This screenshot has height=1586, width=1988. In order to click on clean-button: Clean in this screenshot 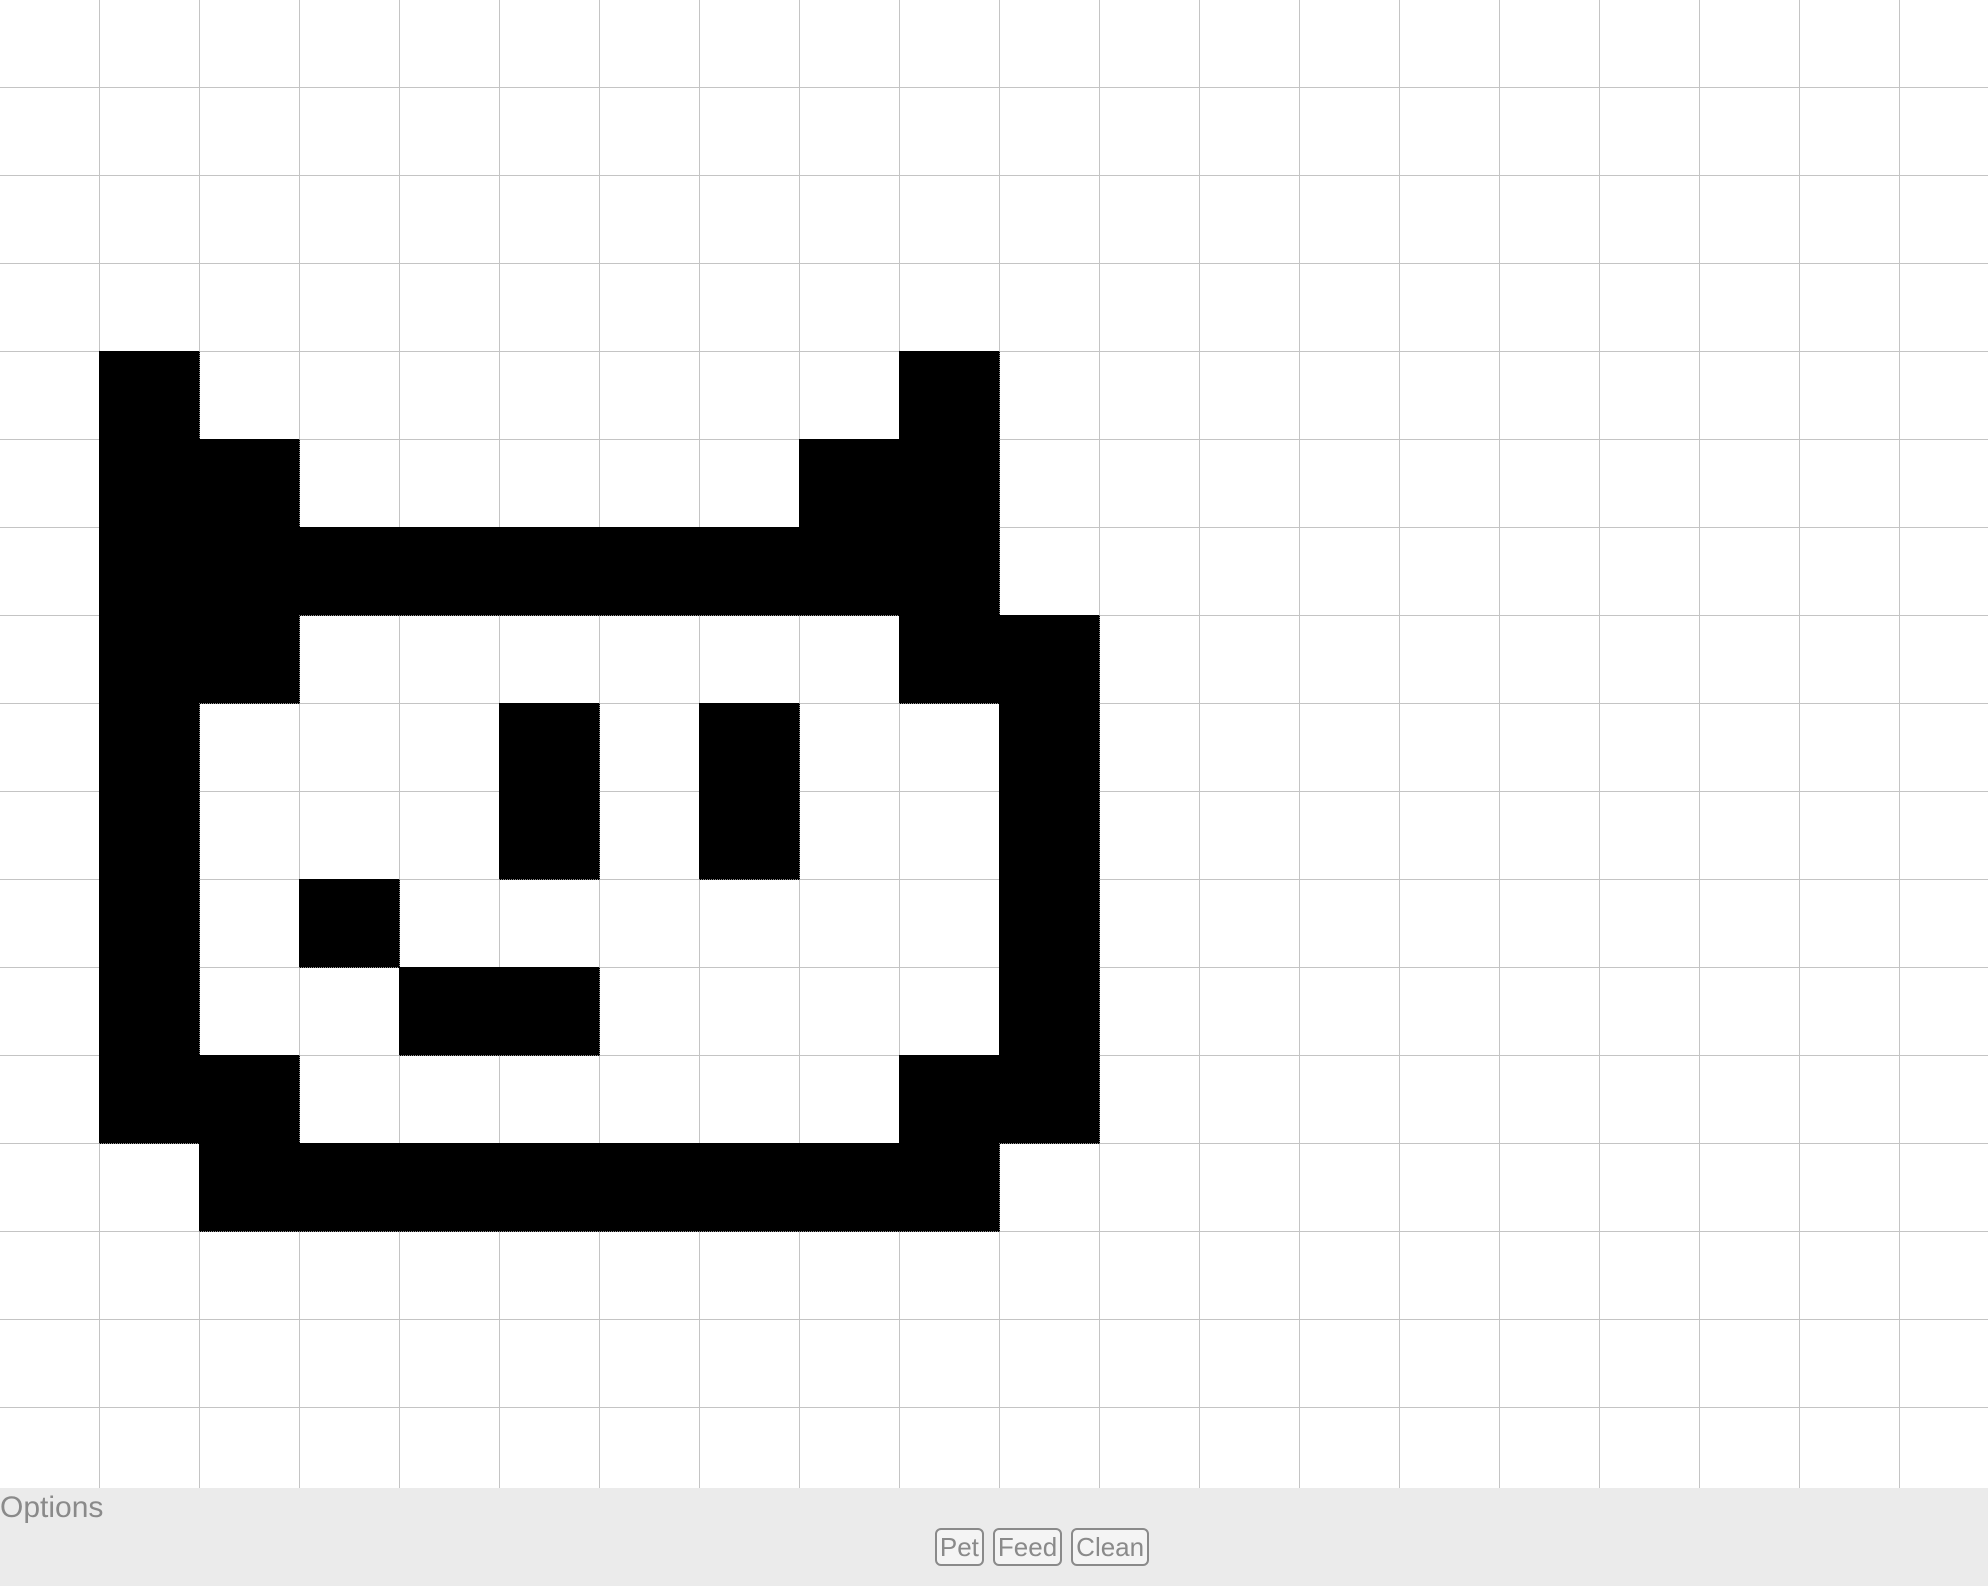, I will do `click(1110, 1547)`.